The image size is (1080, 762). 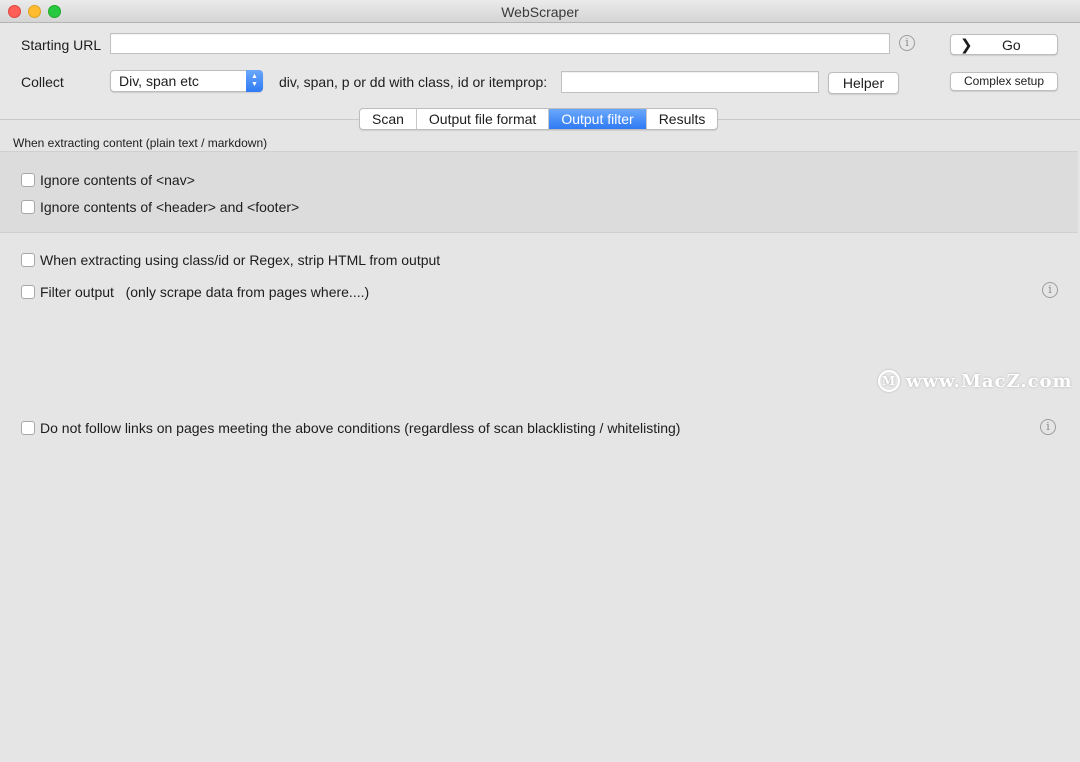 I want to click on filter-output-checkbox, so click(x=28, y=292).